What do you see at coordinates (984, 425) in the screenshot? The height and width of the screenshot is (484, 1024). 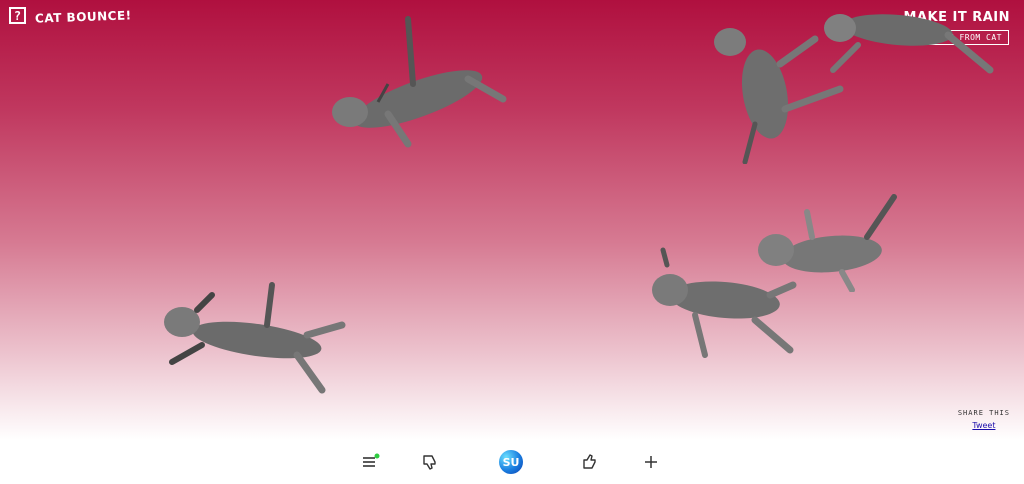 I see `tweet-link: Tweet` at bounding box center [984, 425].